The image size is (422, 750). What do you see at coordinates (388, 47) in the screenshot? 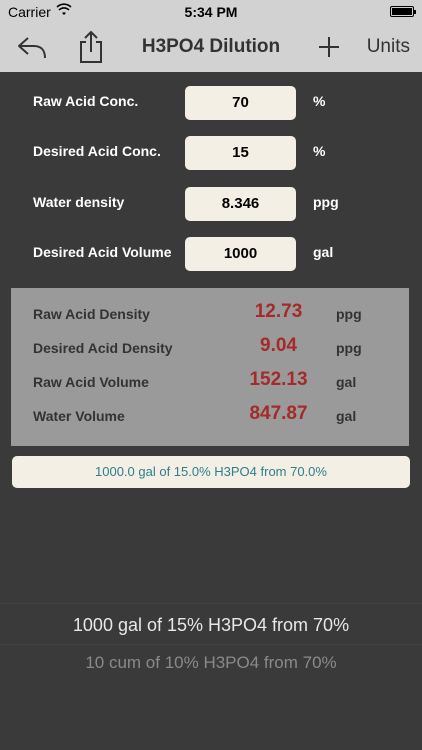
I see `units-button: Units` at bounding box center [388, 47].